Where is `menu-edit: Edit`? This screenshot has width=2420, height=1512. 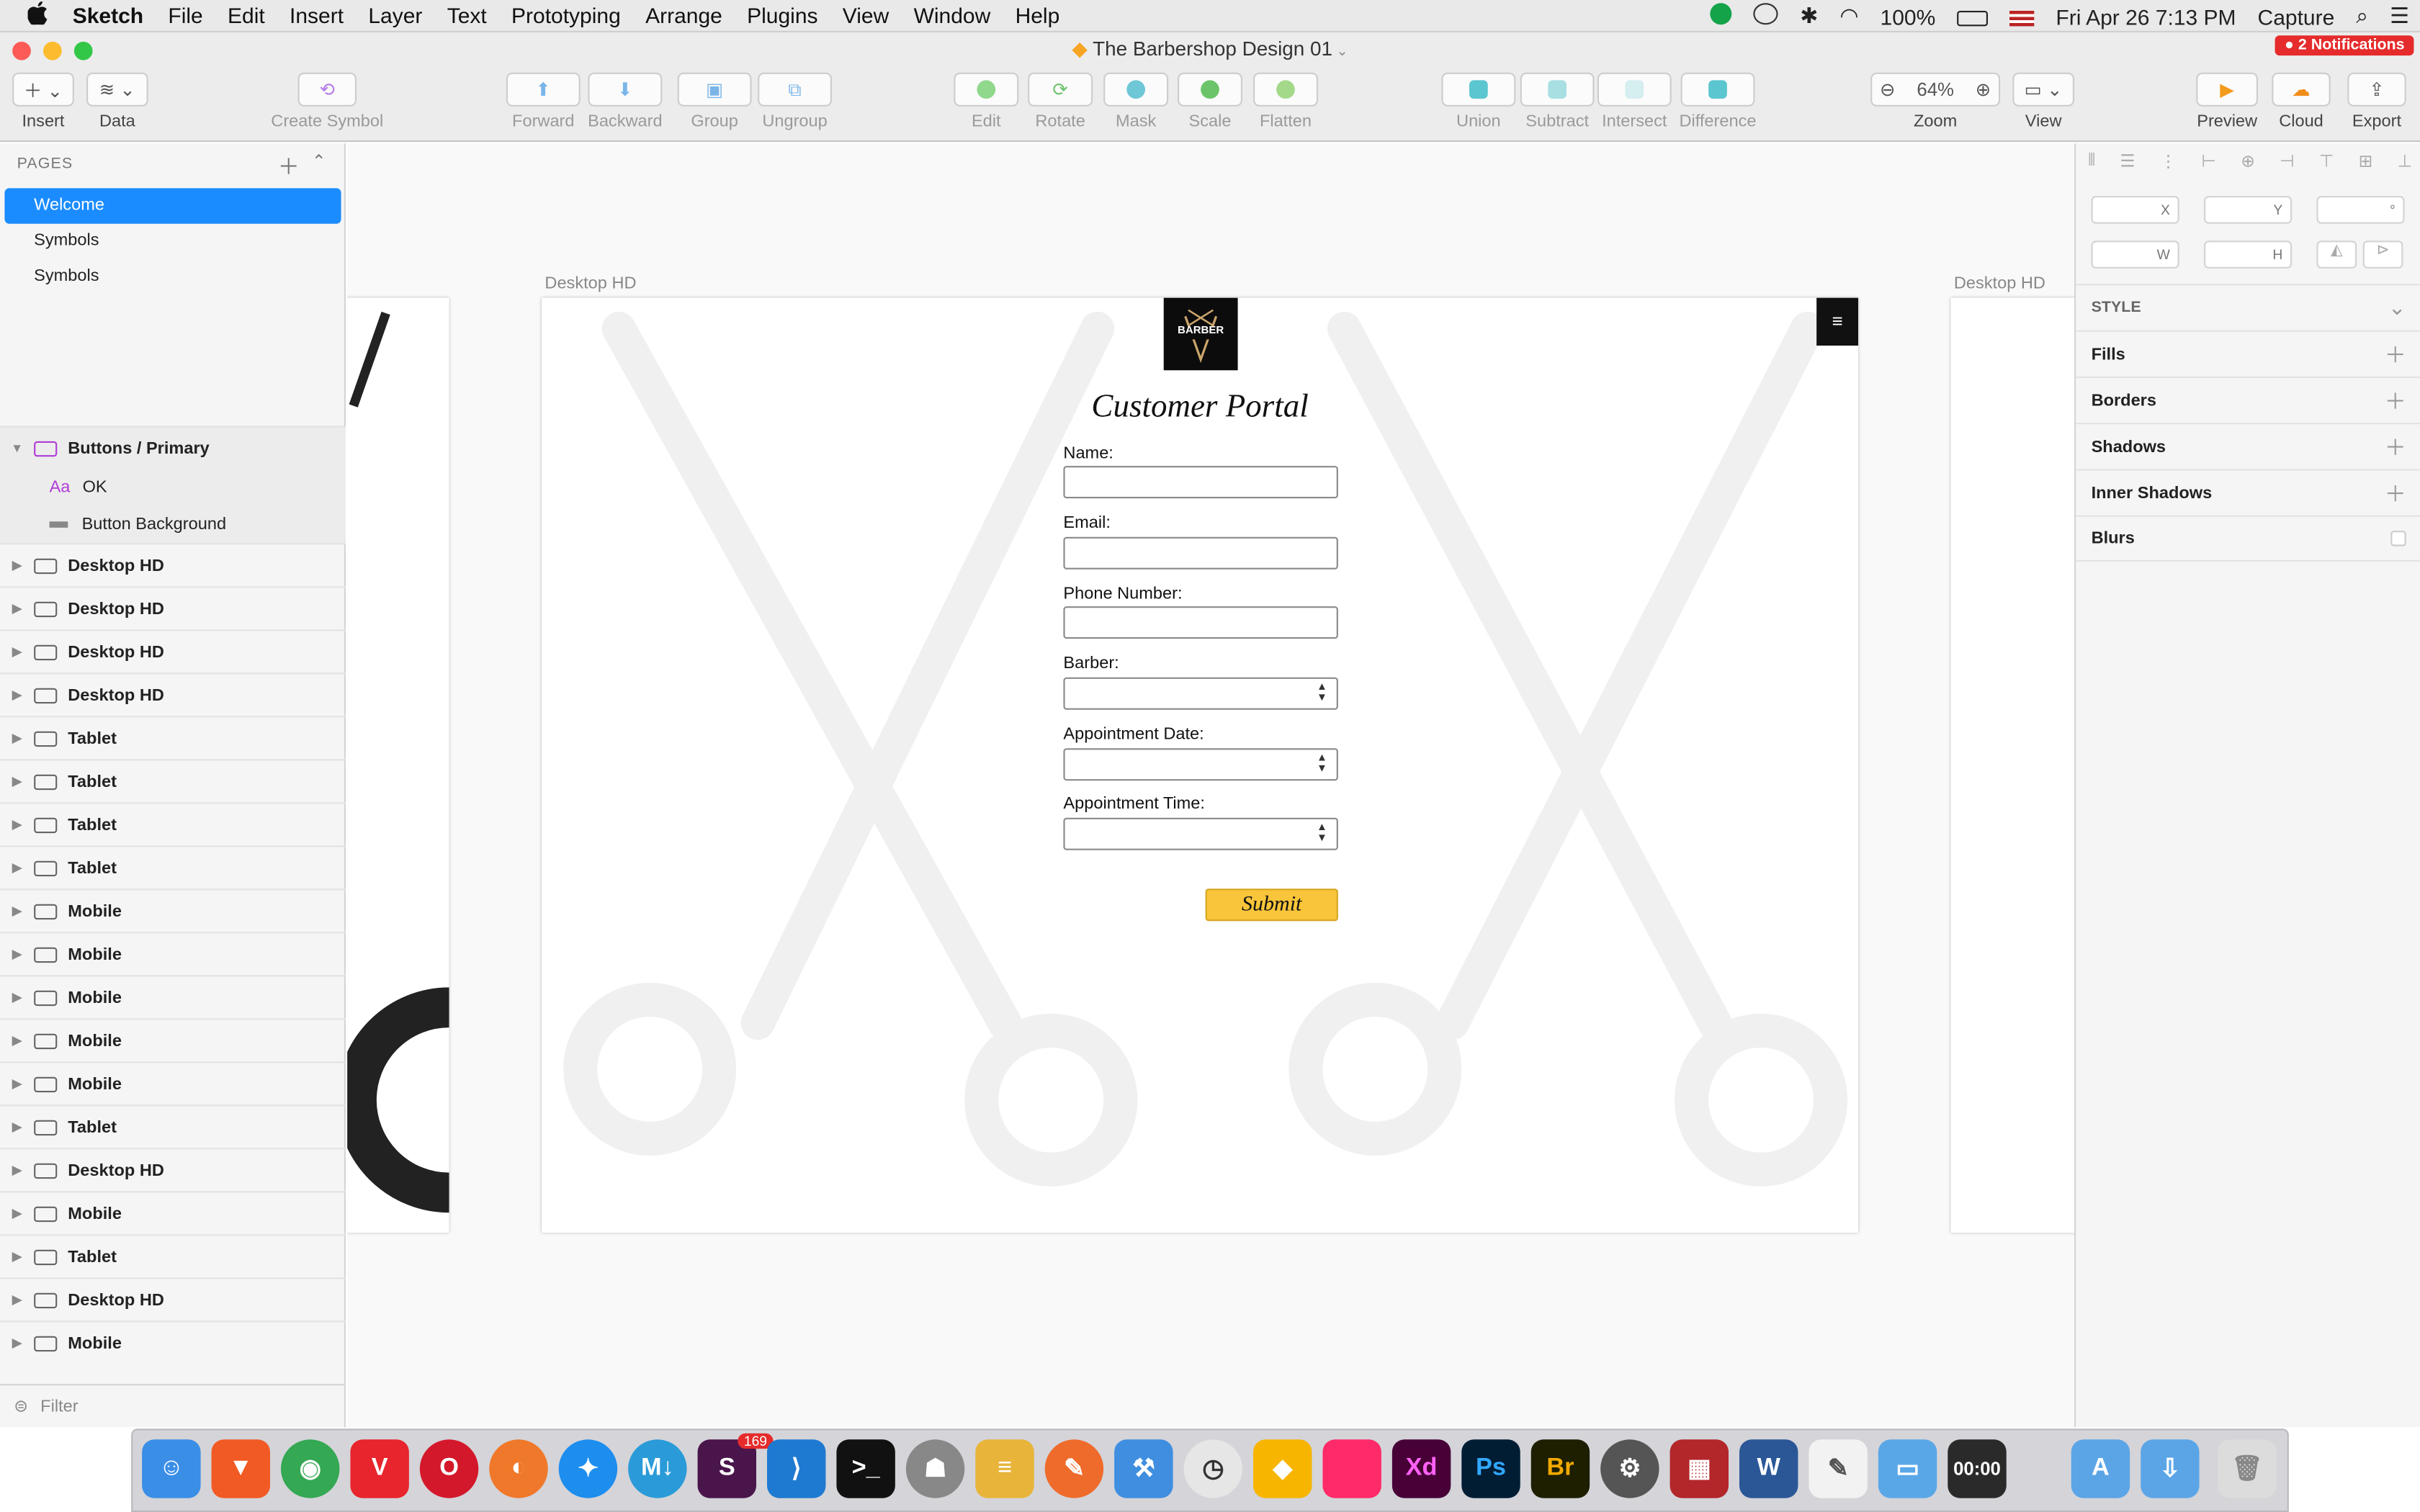
menu-edit: Edit is located at coordinates (246, 15).